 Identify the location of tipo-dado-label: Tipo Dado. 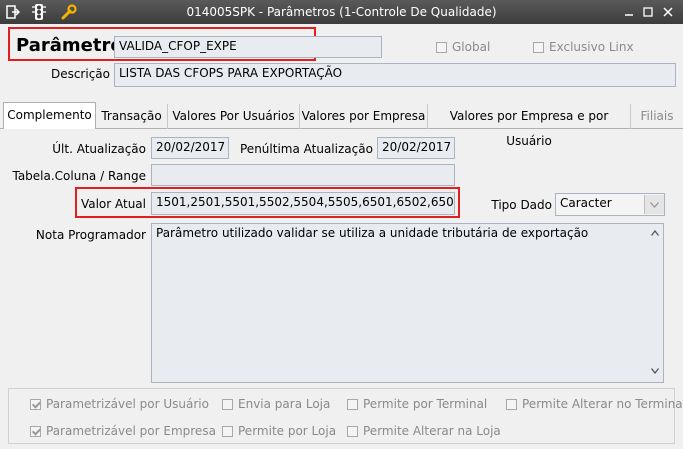
(521, 205).